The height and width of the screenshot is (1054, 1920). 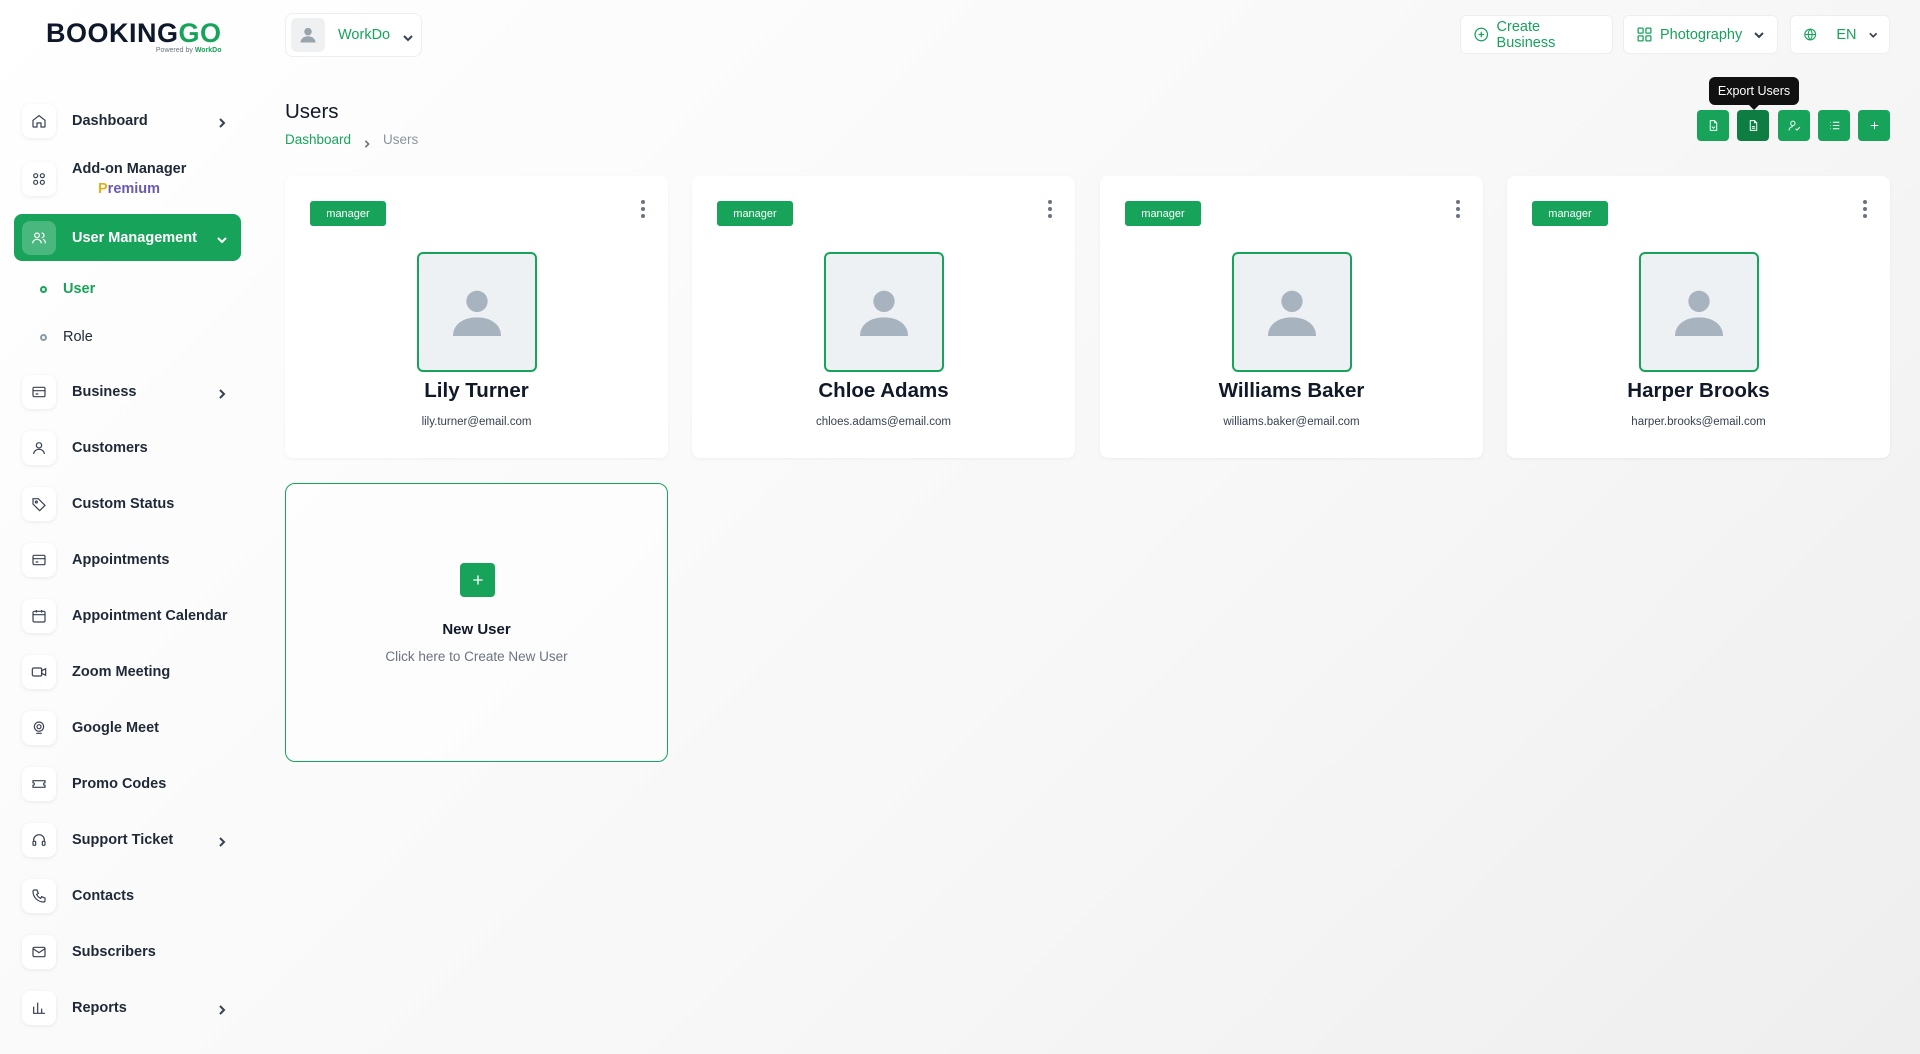 What do you see at coordinates (39, 840) in the screenshot?
I see `headset-icon` at bounding box center [39, 840].